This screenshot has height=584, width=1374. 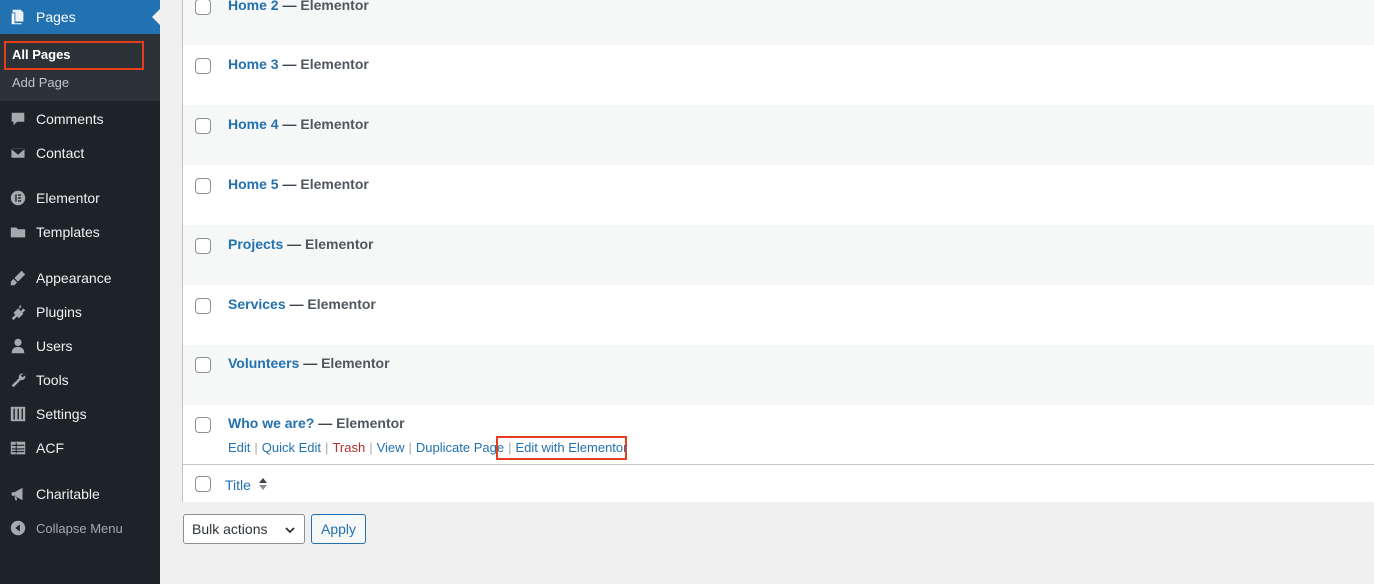 I want to click on page-title-link: Home 5, so click(x=253, y=184).